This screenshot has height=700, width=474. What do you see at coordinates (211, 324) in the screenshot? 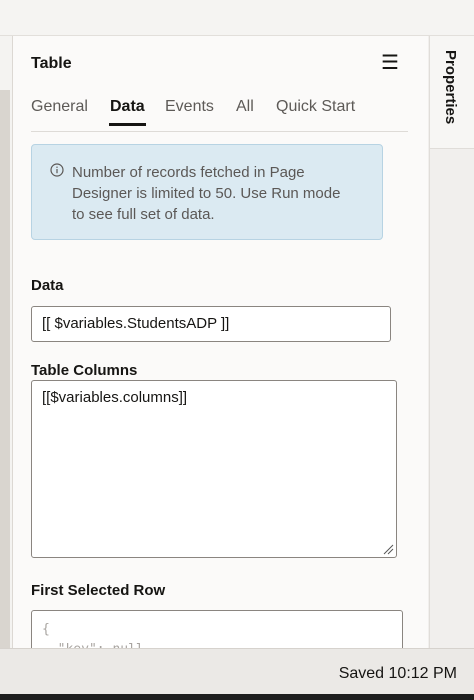
I see `data-input: [[ $variables.StudentsADP ]]` at bounding box center [211, 324].